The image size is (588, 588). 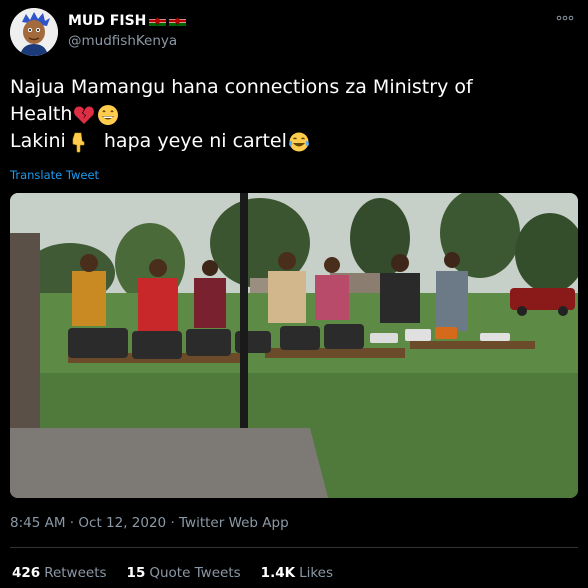 What do you see at coordinates (26, 573) in the screenshot?
I see `retweets-count: 426` at bounding box center [26, 573].